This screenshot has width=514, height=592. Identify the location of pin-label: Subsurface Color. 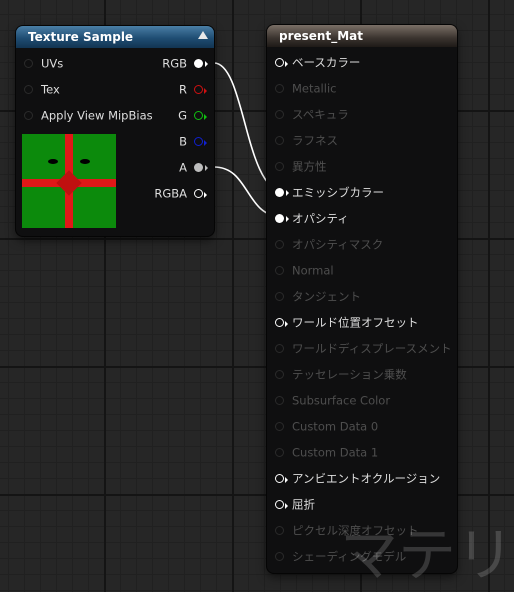
(341, 400).